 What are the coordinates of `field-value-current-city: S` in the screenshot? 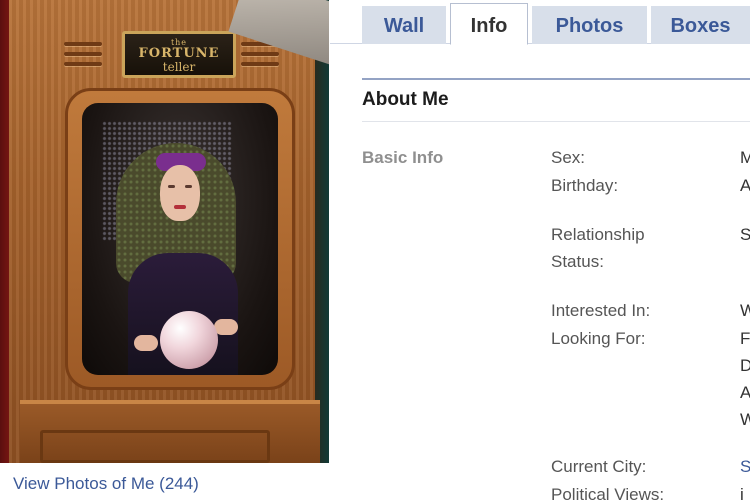 It's located at (745, 466).